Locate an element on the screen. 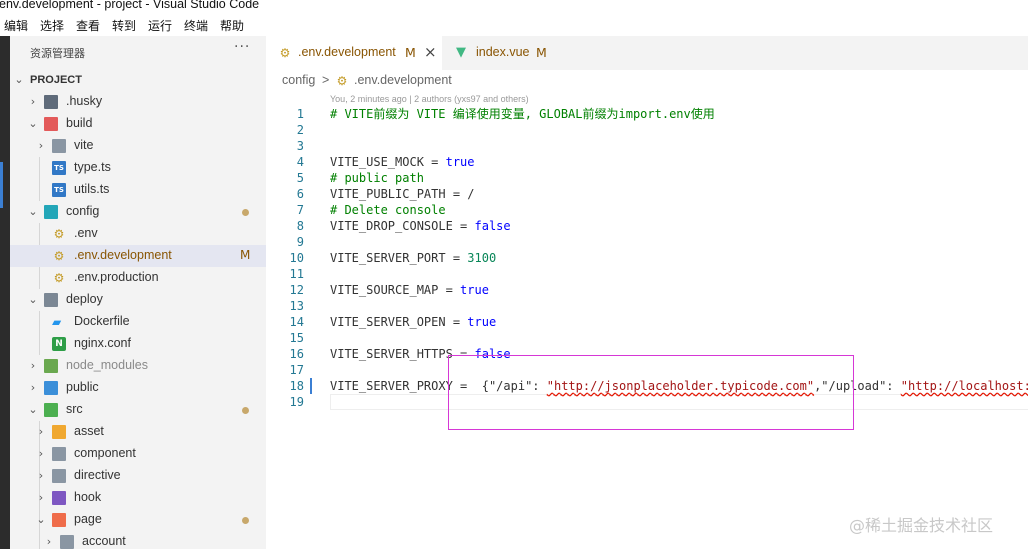 The image size is (1028, 549). code-line: 11 is located at coordinates (647, 274).